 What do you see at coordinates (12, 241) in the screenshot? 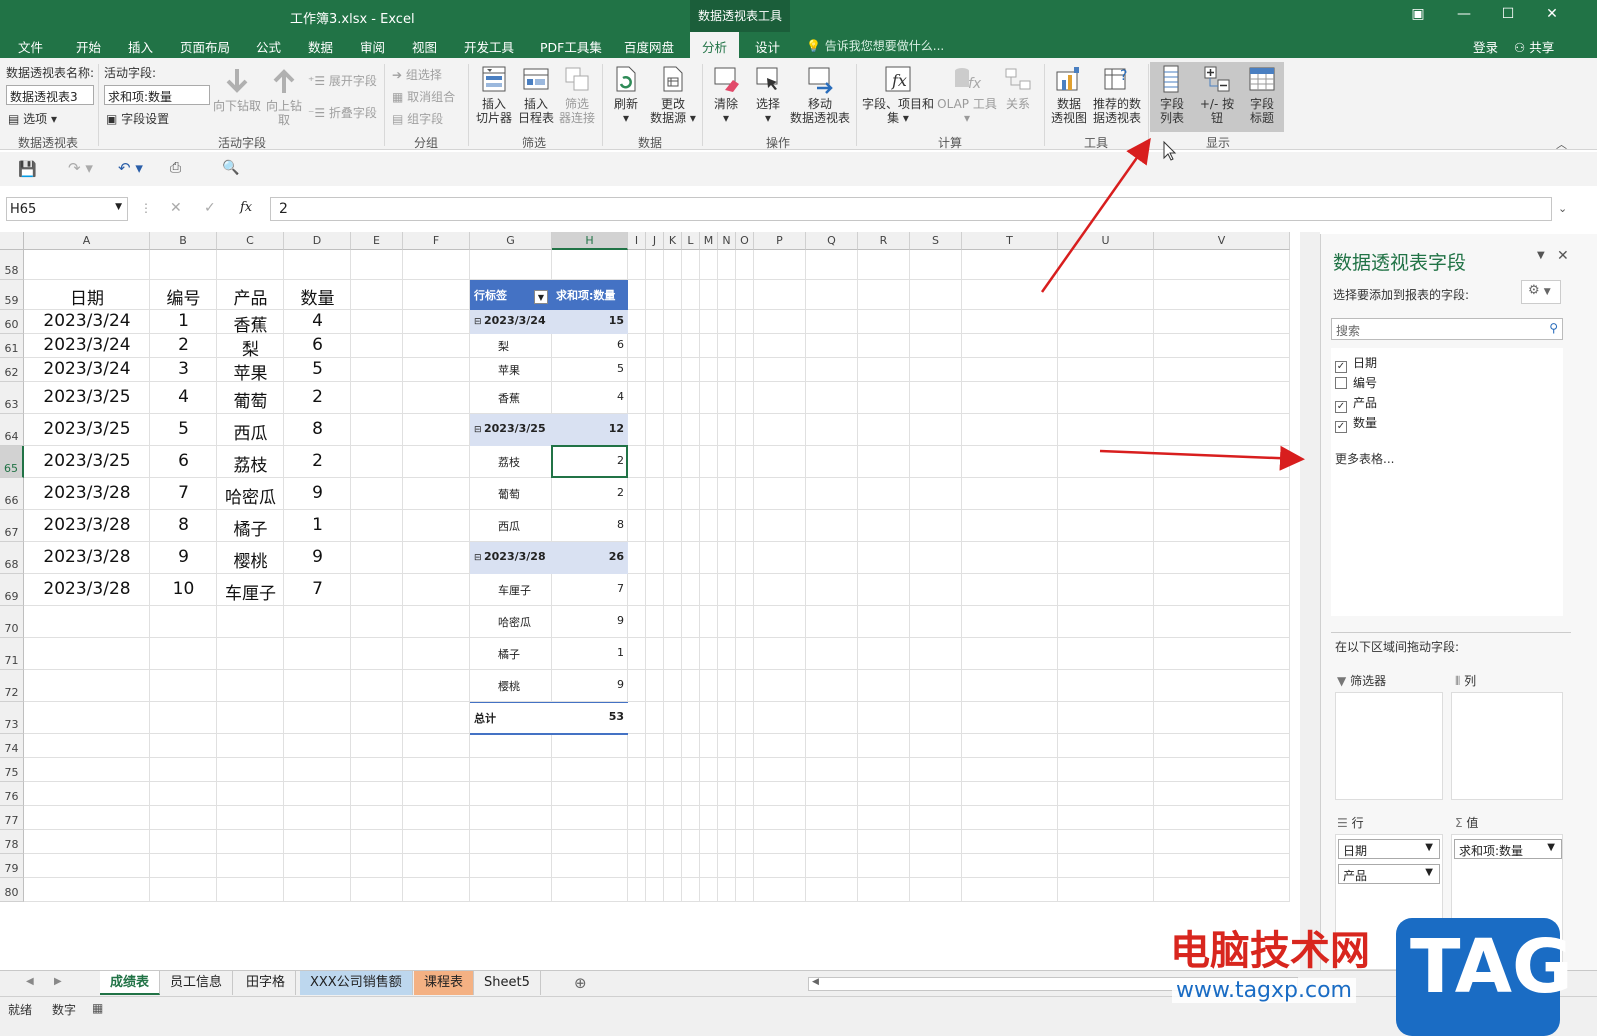
I see `select-all-corner` at bounding box center [12, 241].